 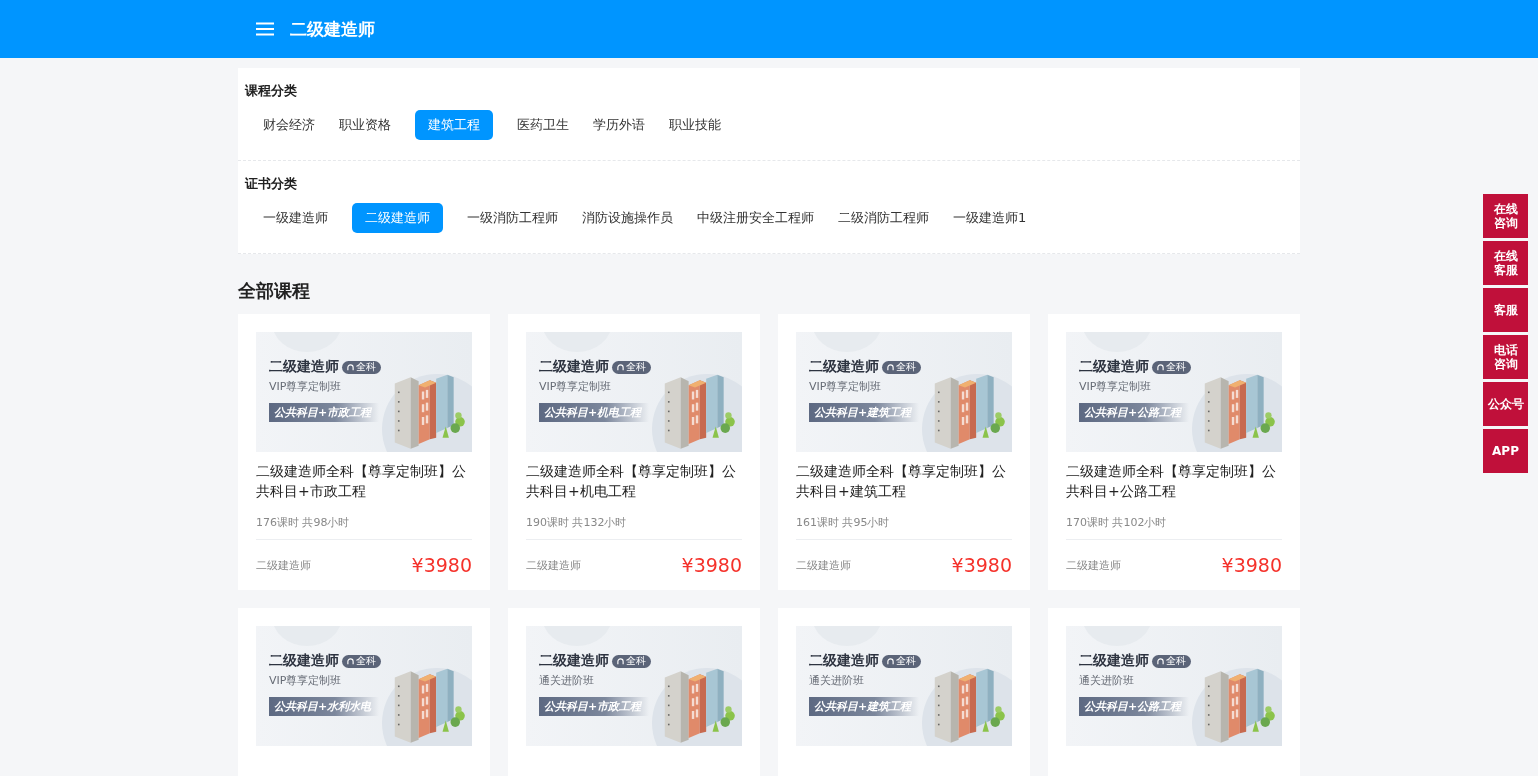 What do you see at coordinates (265, 29) in the screenshot?
I see `menu-icon` at bounding box center [265, 29].